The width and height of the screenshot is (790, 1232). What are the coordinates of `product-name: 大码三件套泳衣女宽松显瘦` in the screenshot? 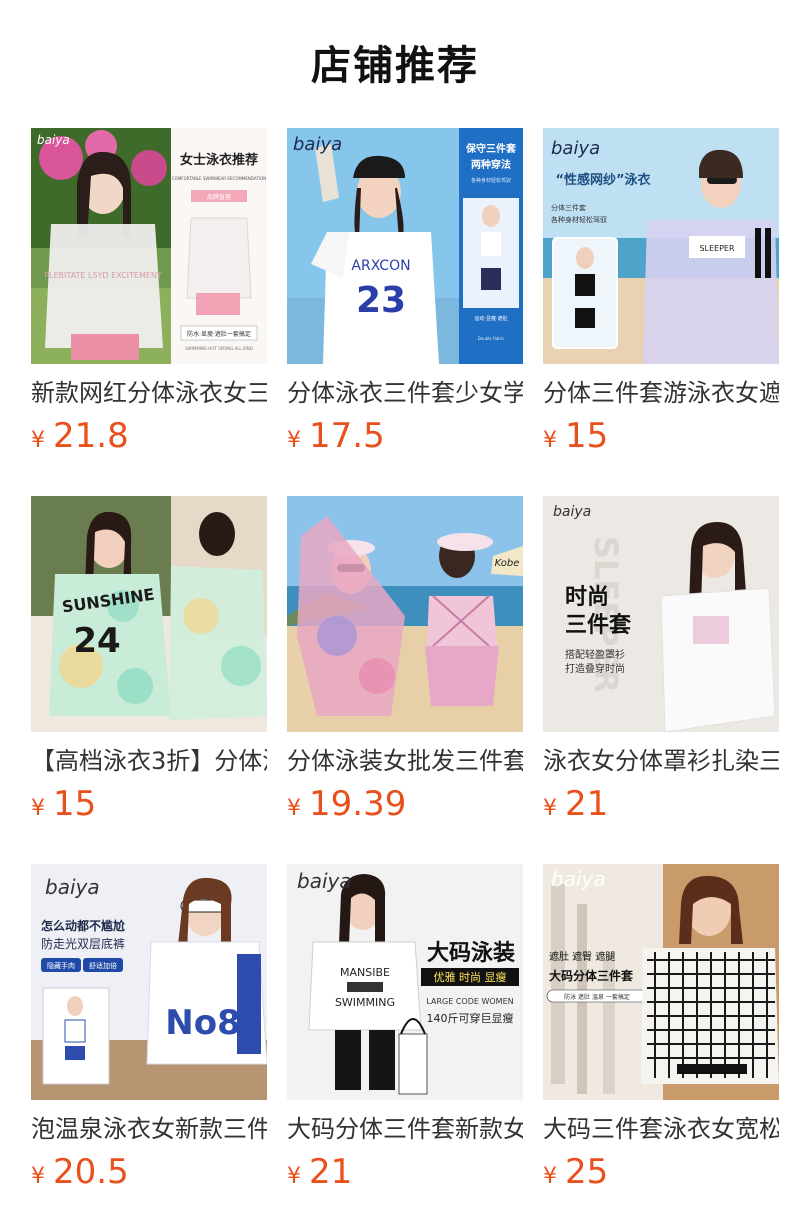 It's located at (661, 1129).